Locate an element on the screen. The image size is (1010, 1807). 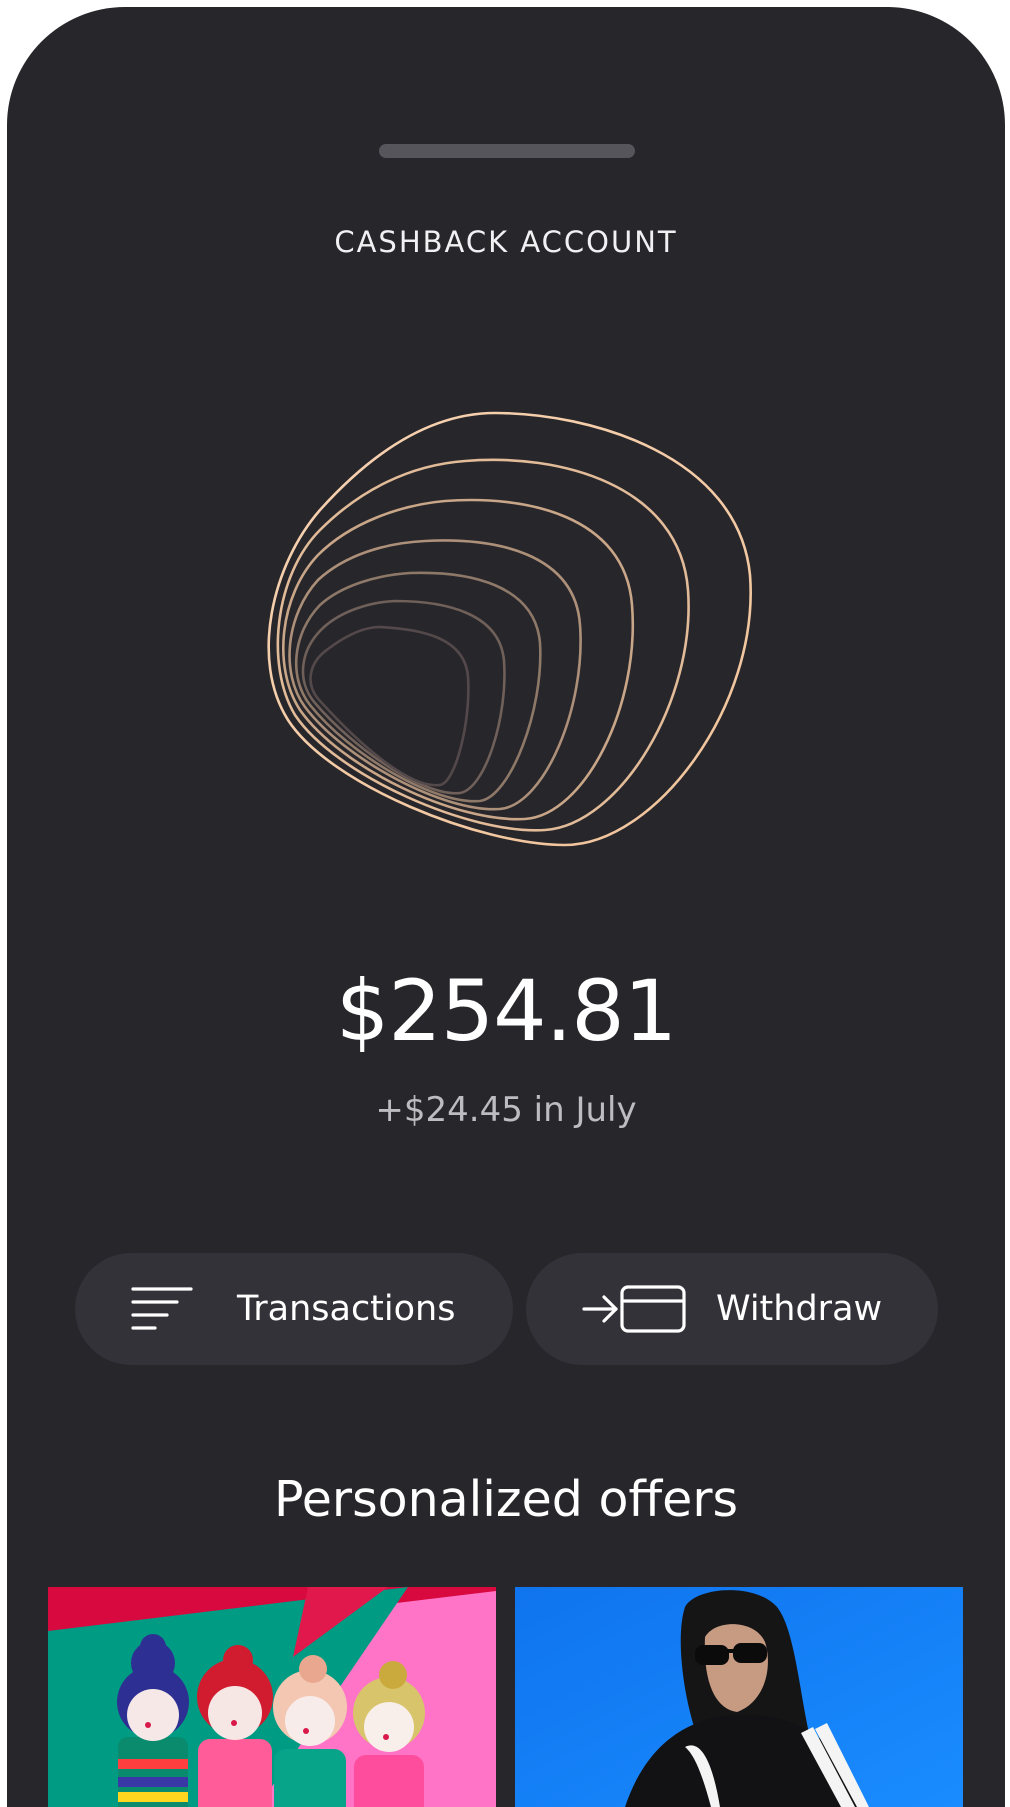
withdraw-button: Withdraw is located at coordinates (732, 1309).